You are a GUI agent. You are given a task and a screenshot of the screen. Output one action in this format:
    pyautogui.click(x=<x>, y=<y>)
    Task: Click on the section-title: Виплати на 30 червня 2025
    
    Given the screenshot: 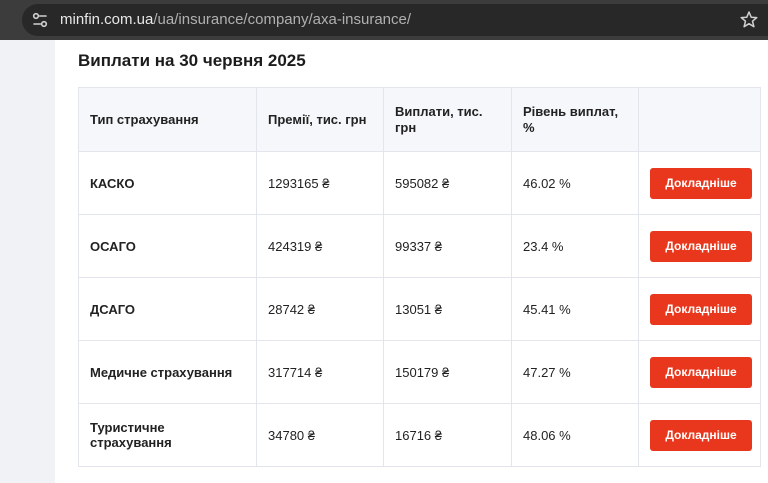 What is the action you would take?
    pyautogui.click(x=192, y=60)
    